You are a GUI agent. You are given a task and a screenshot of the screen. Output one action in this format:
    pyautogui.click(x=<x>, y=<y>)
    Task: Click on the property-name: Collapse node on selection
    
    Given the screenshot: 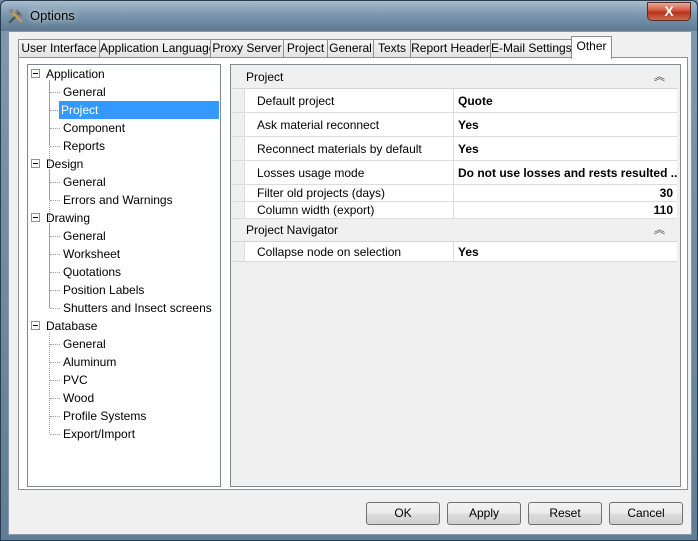 What is the action you would take?
    pyautogui.click(x=349, y=251)
    